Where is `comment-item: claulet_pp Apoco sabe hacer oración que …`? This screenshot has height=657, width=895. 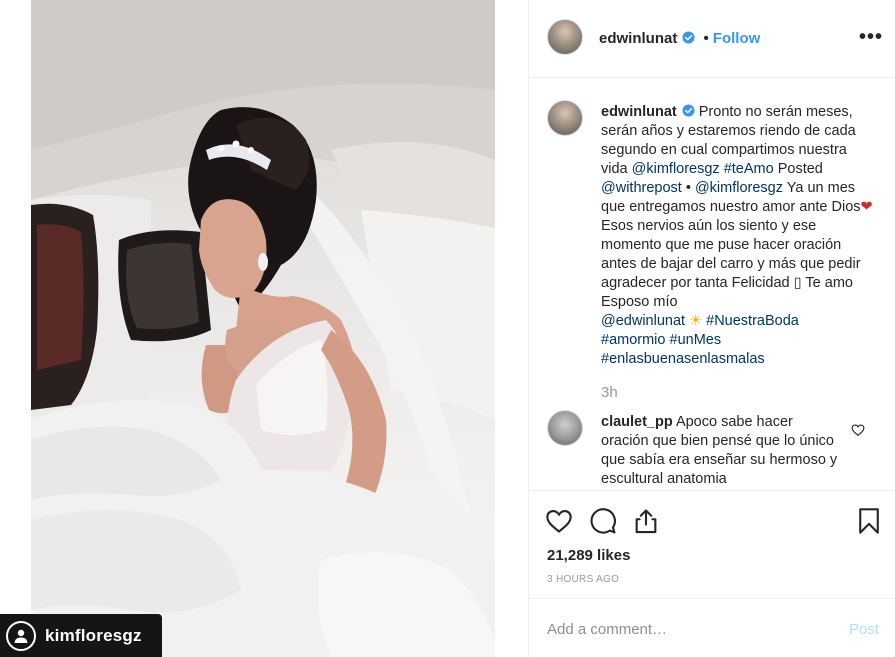 comment-item: claulet_pp Apoco sabe hacer oración que … is located at coordinates (721, 451).